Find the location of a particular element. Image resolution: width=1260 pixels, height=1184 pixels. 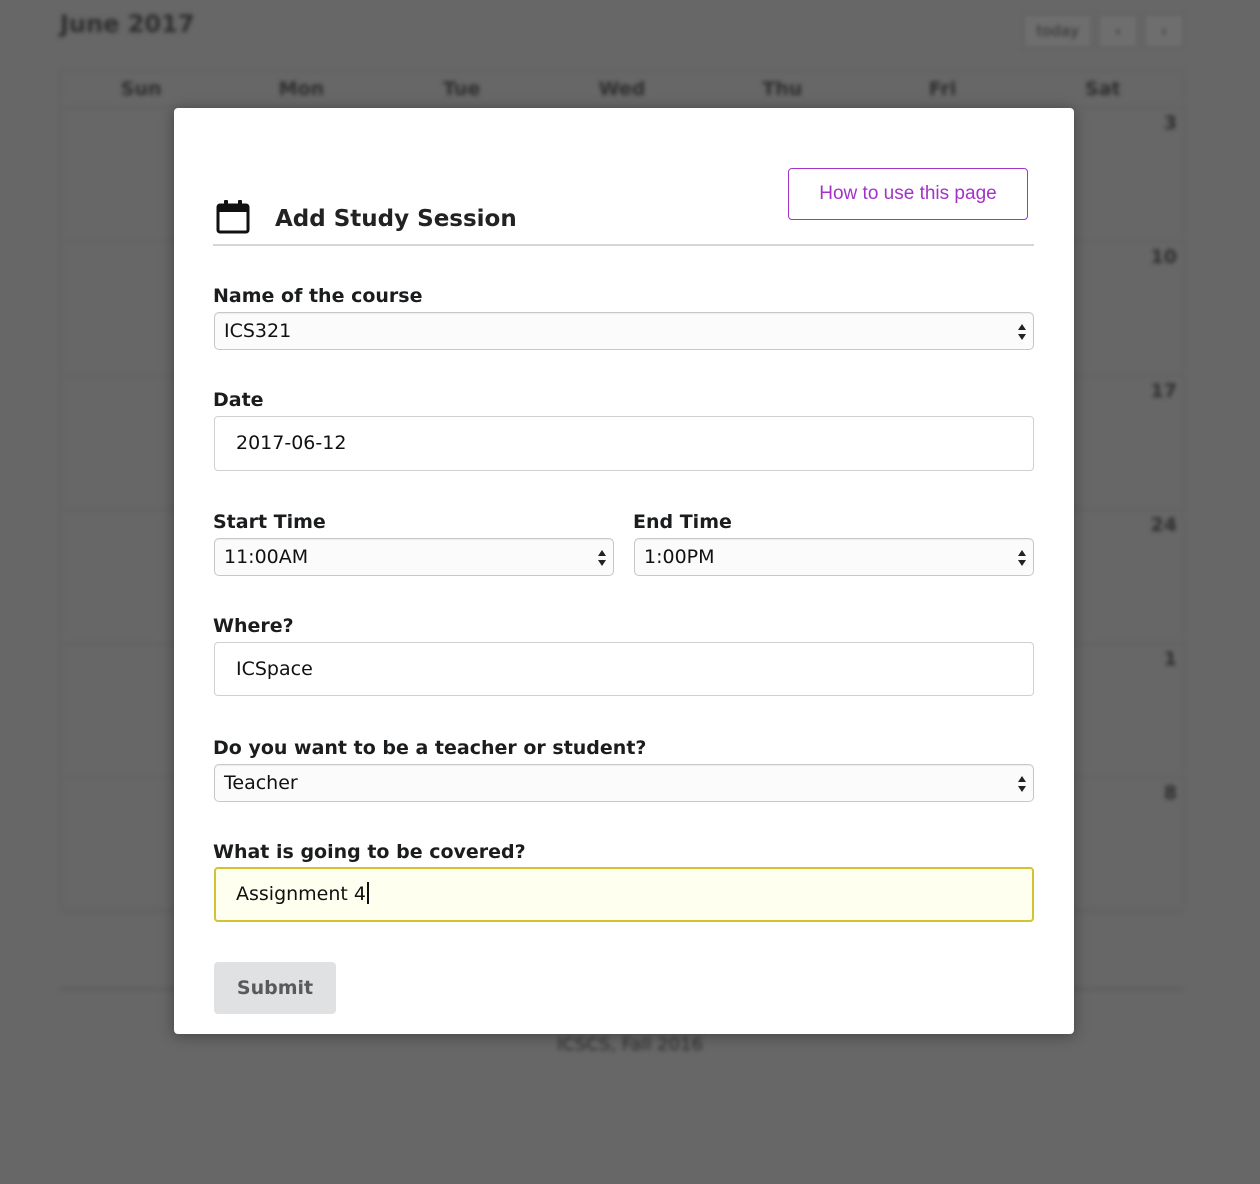

start-time-value: 11:00AM is located at coordinates (266, 557).